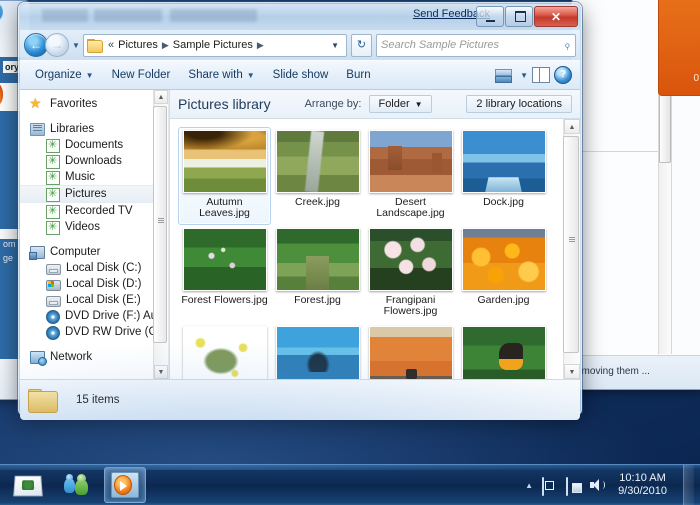 The image size is (700, 505). Describe the element at coordinates (94, 129) in the screenshot. I see `sidebar-item-libraries: Libraries` at that location.